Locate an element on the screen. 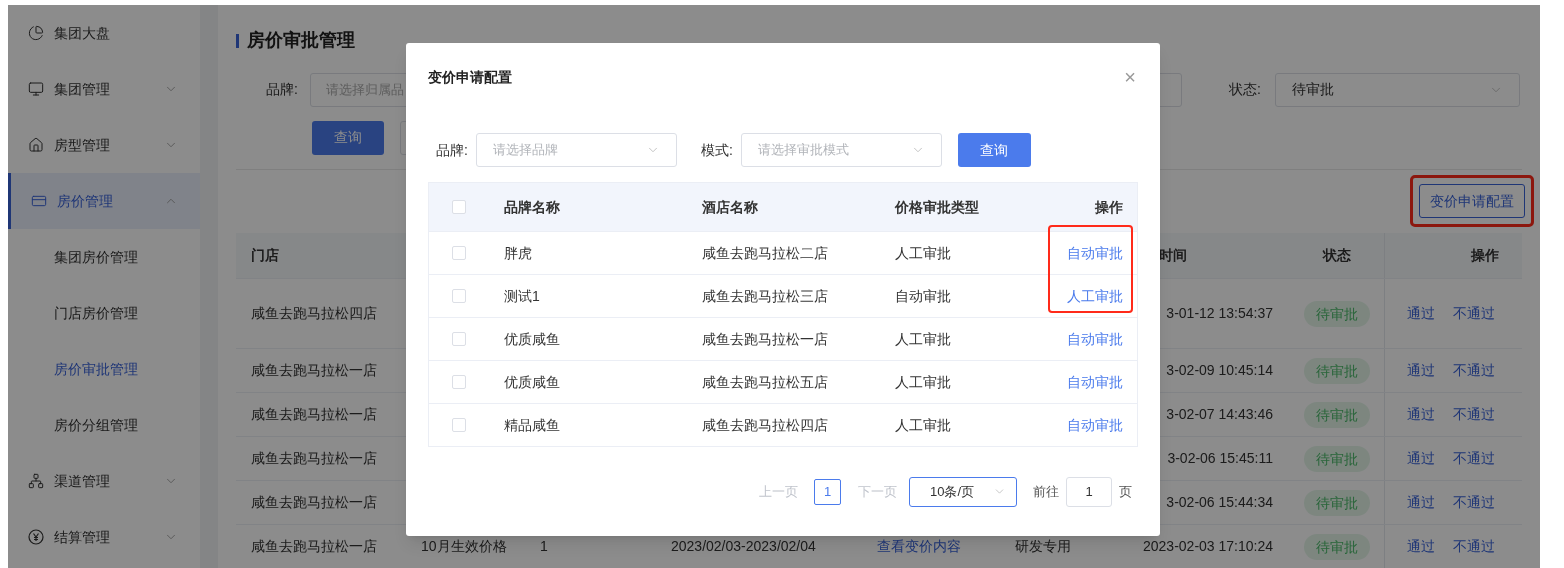 Image resolution: width=1564 pixels, height=568 pixels. goto-label: 前往 is located at coordinates (1046, 491).